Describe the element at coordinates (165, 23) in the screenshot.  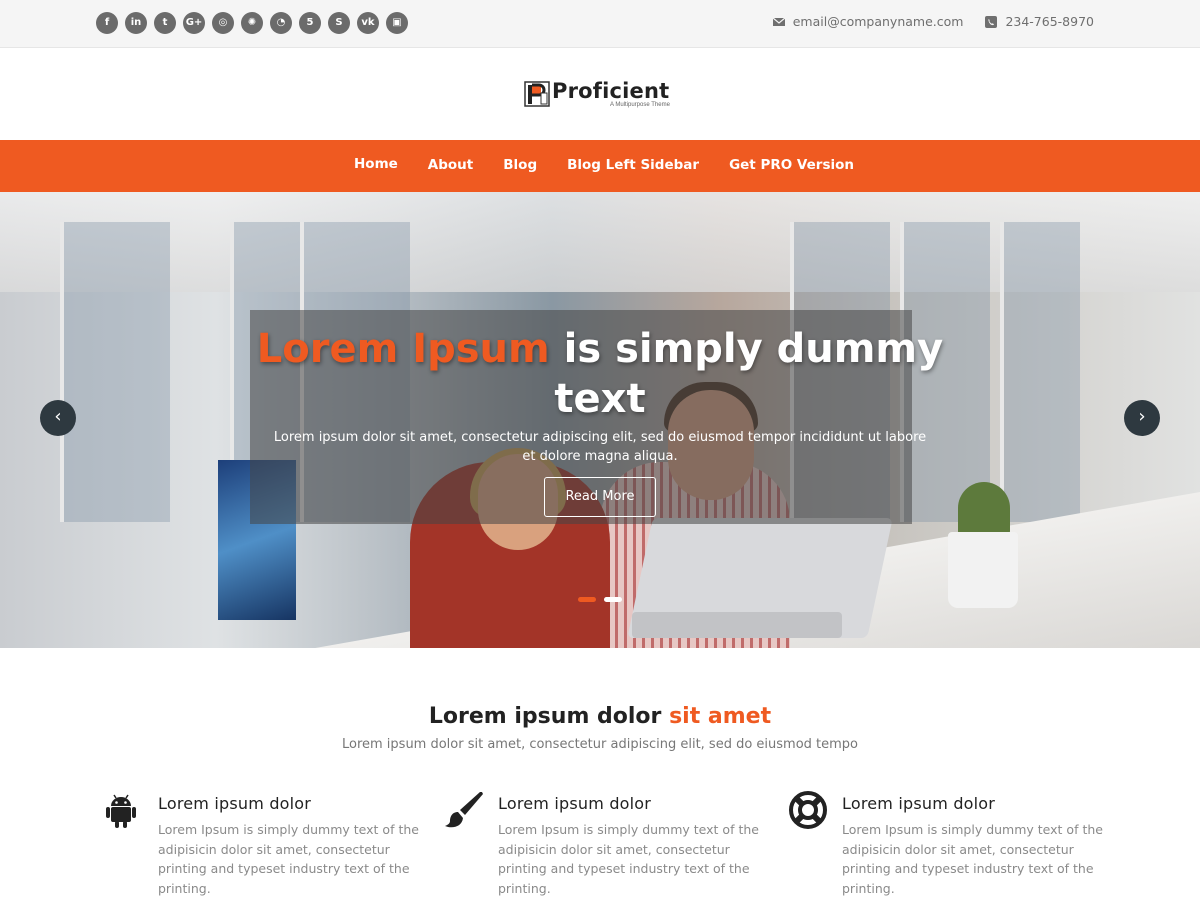
I see `twitter-icon: t` at that location.